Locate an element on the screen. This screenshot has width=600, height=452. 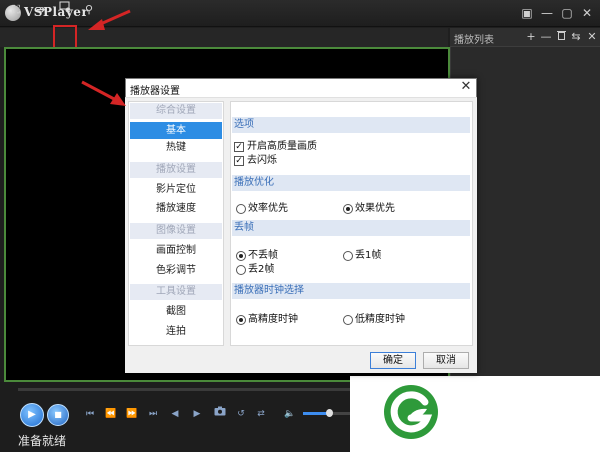
ok-button: 确定 is located at coordinates (393, 360).